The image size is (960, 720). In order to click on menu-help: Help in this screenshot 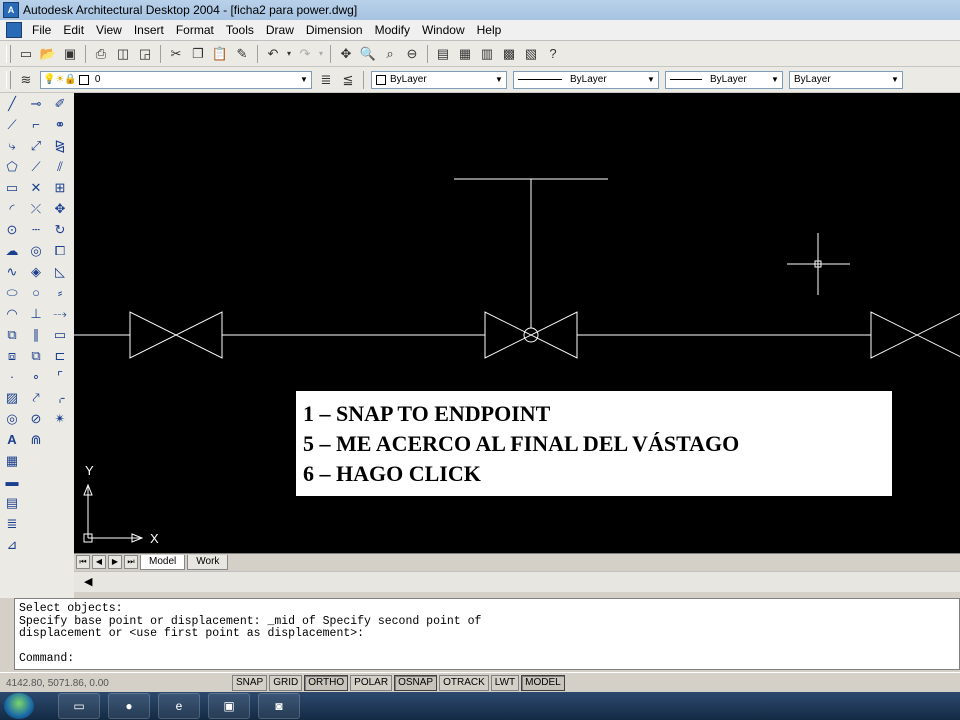, I will do `click(489, 30)`.